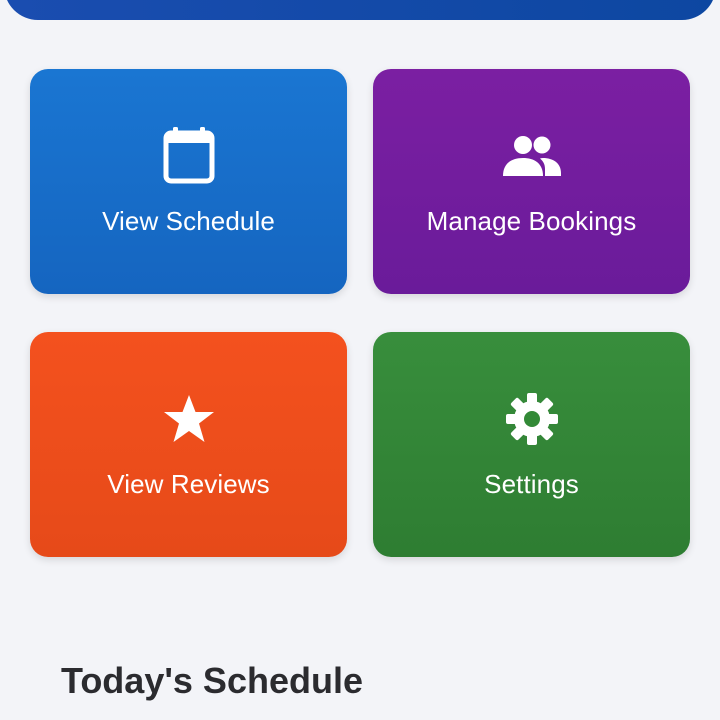 This screenshot has width=720, height=720. What do you see at coordinates (360, 10) in the screenshot?
I see `header-bar` at bounding box center [360, 10].